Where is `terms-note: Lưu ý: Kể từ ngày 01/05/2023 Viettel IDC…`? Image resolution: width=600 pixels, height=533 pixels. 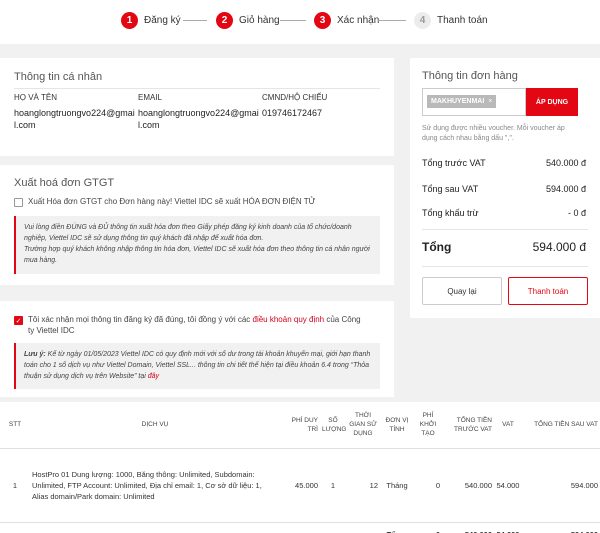
terms-note: Lưu ý: Kể từ ngày 01/05/2023 Viettel IDC… is located at coordinates (197, 366).